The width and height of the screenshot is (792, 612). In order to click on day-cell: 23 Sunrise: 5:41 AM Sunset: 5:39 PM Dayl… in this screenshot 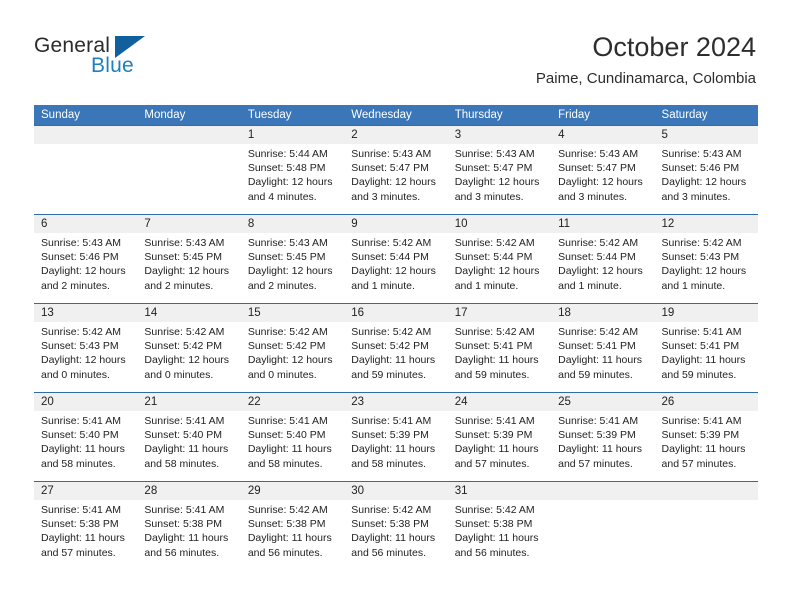, I will do `click(396, 437)`.